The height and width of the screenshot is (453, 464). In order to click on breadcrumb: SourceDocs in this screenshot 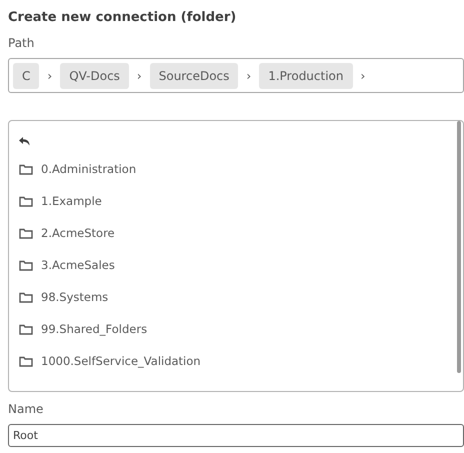, I will do `click(194, 75)`.